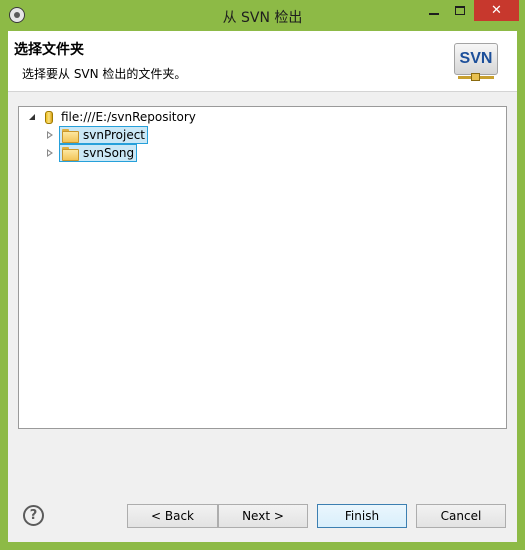 The width and height of the screenshot is (525, 550). I want to click on minimize-button, so click(434, 10).